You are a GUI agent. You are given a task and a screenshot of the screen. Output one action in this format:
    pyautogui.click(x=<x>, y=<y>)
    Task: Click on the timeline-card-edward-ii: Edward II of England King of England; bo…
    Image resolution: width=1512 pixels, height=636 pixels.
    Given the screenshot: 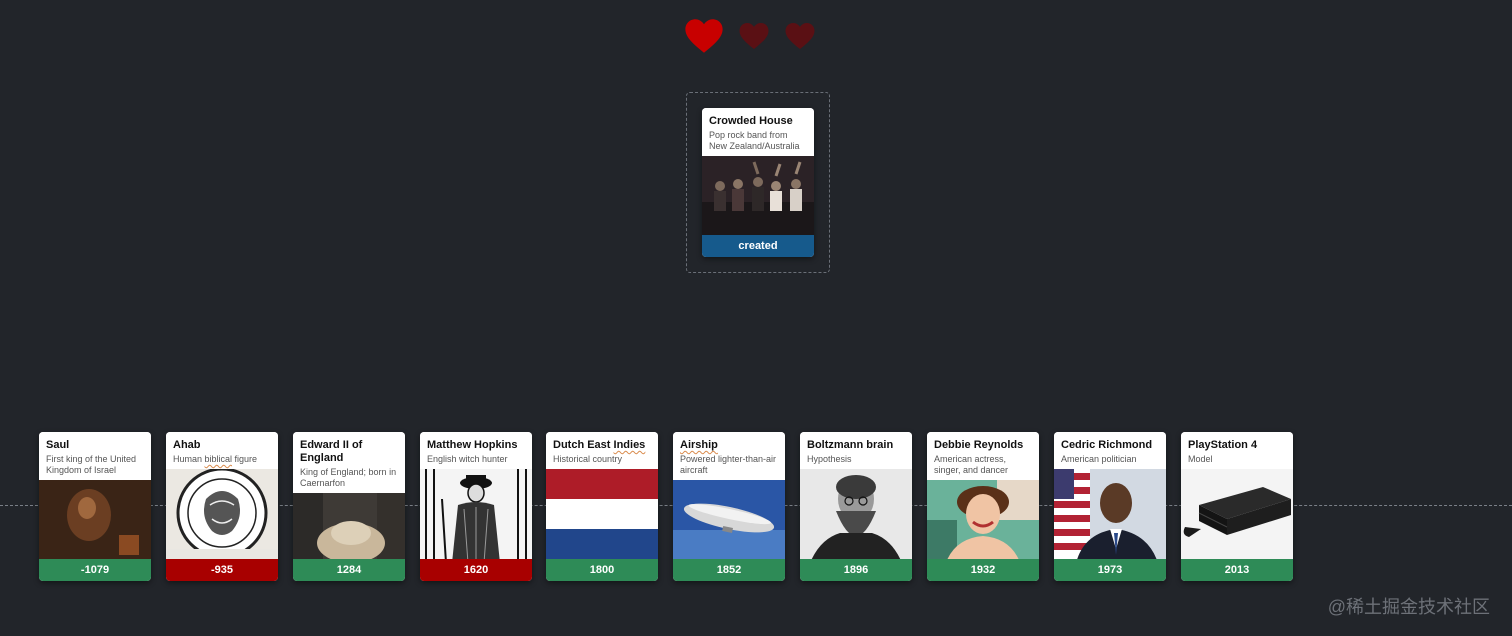 What is the action you would take?
    pyautogui.click(x=349, y=506)
    